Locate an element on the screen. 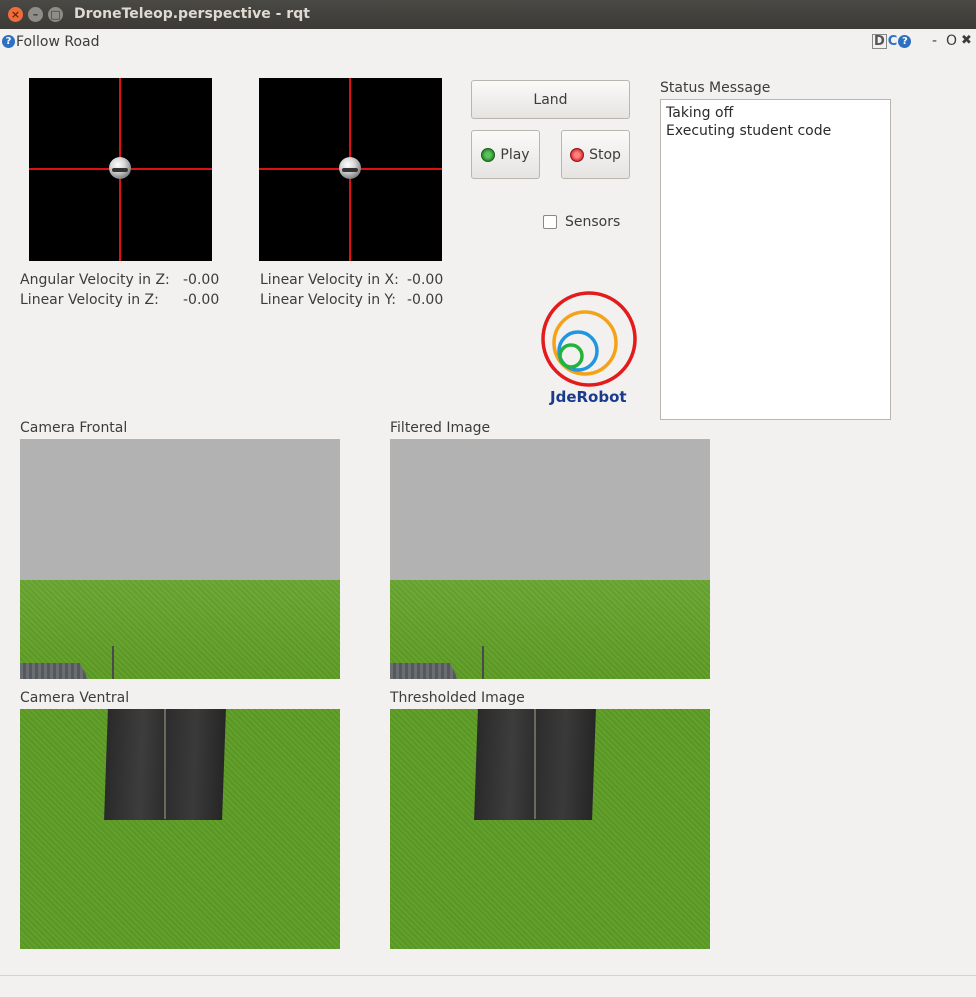 The height and width of the screenshot is (997, 976). angular-joystick is located at coordinates (120, 169).